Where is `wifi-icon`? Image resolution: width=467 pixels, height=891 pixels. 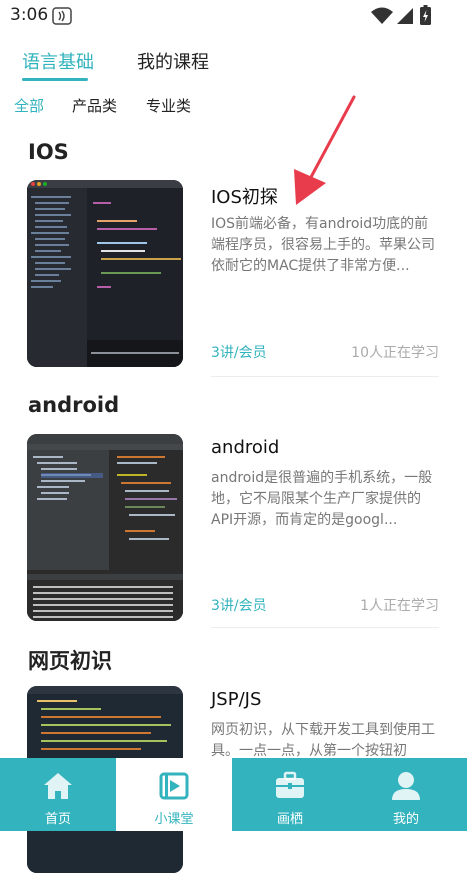 wifi-icon is located at coordinates (382, 15).